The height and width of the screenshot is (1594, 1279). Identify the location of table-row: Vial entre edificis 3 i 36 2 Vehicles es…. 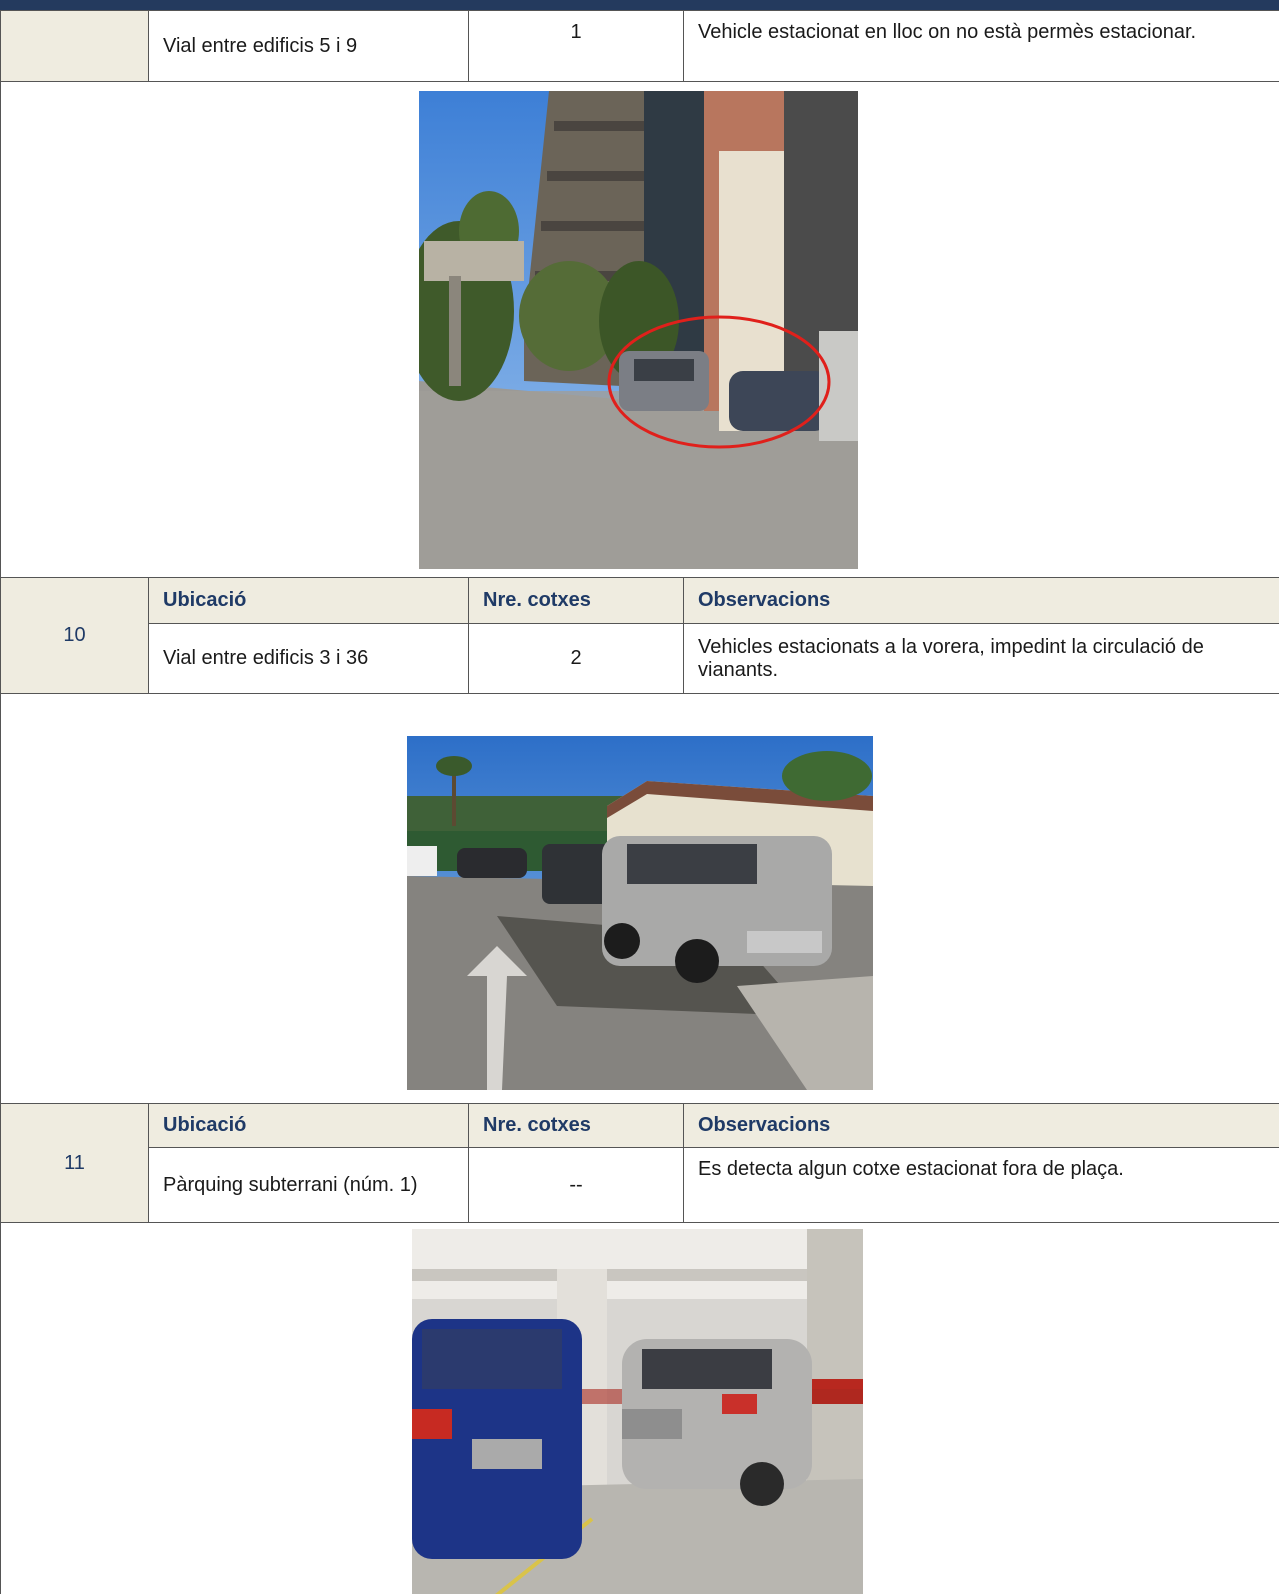
(640, 658).